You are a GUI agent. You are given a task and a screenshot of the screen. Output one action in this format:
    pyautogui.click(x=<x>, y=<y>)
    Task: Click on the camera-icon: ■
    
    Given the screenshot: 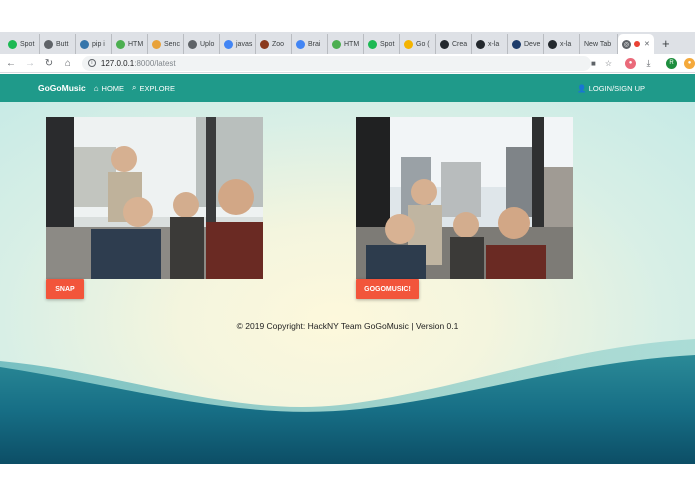 What is the action you would take?
    pyautogui.click(x=593, y=63)
    